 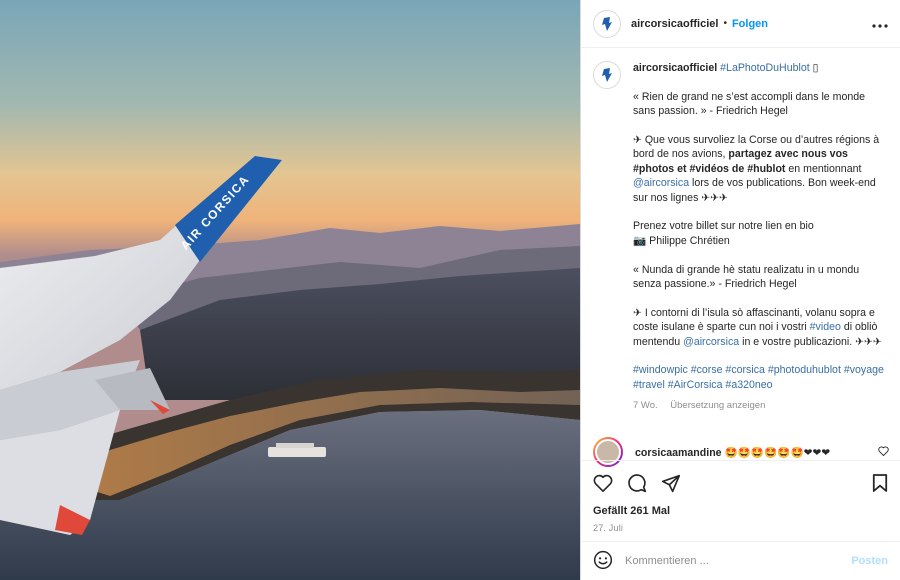 I want to click on follow-button: Folgen, so click(x=750, y=24).